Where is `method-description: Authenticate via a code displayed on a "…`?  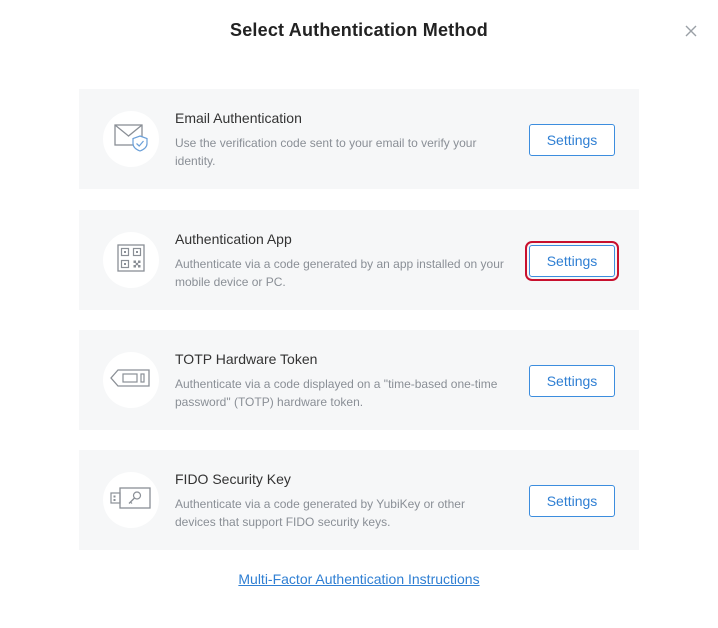
method-description: Authenticate via a code displayed on a "… is located at coordinates (336, 393).